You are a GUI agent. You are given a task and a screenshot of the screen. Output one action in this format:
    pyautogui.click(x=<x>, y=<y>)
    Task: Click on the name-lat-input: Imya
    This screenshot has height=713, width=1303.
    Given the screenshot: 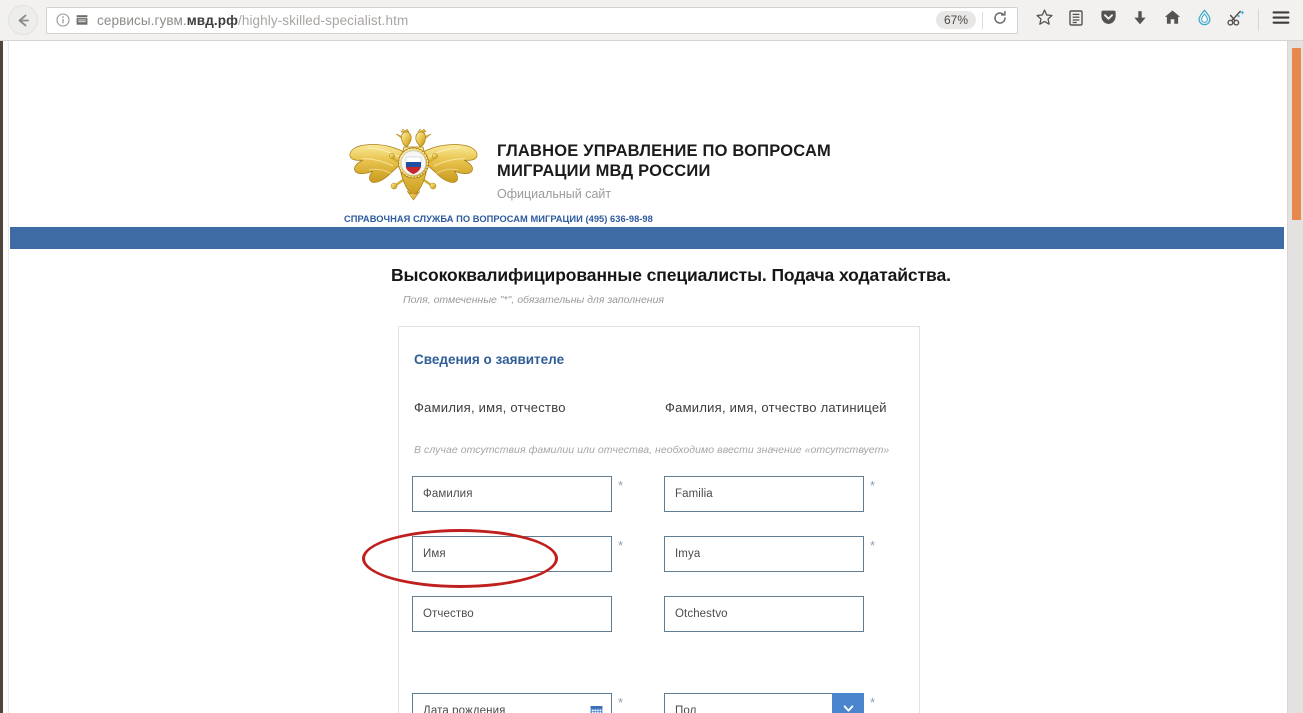 What is the action you would take?
    pyautogui.click(x=764, y=554)
    